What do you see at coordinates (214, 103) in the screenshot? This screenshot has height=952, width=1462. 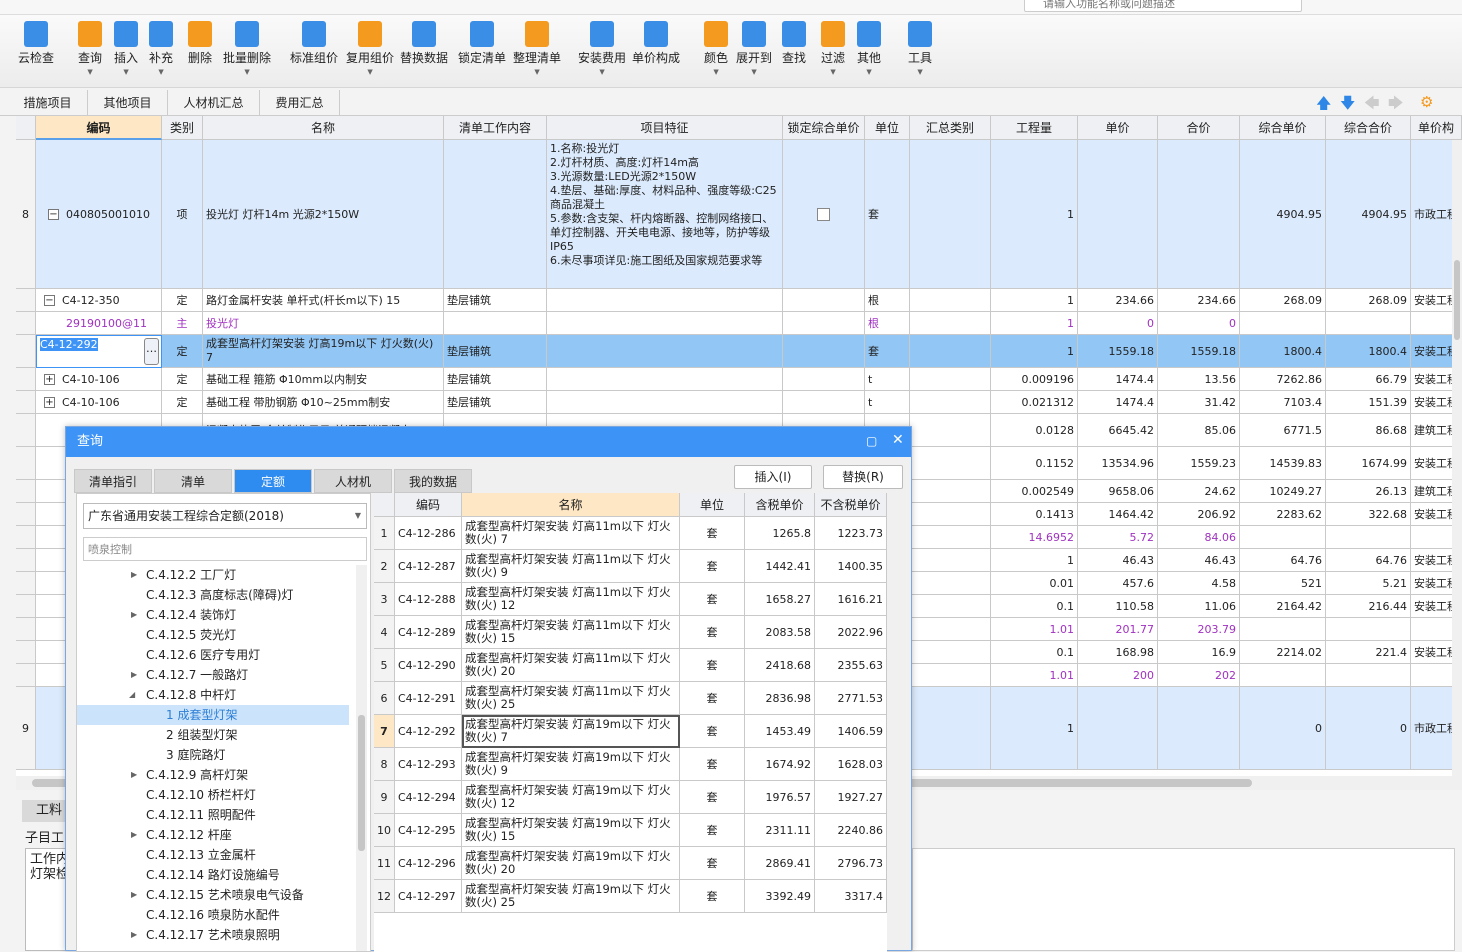 I see `tab-2: 人材机汇总` at bounding box center [214, 103].